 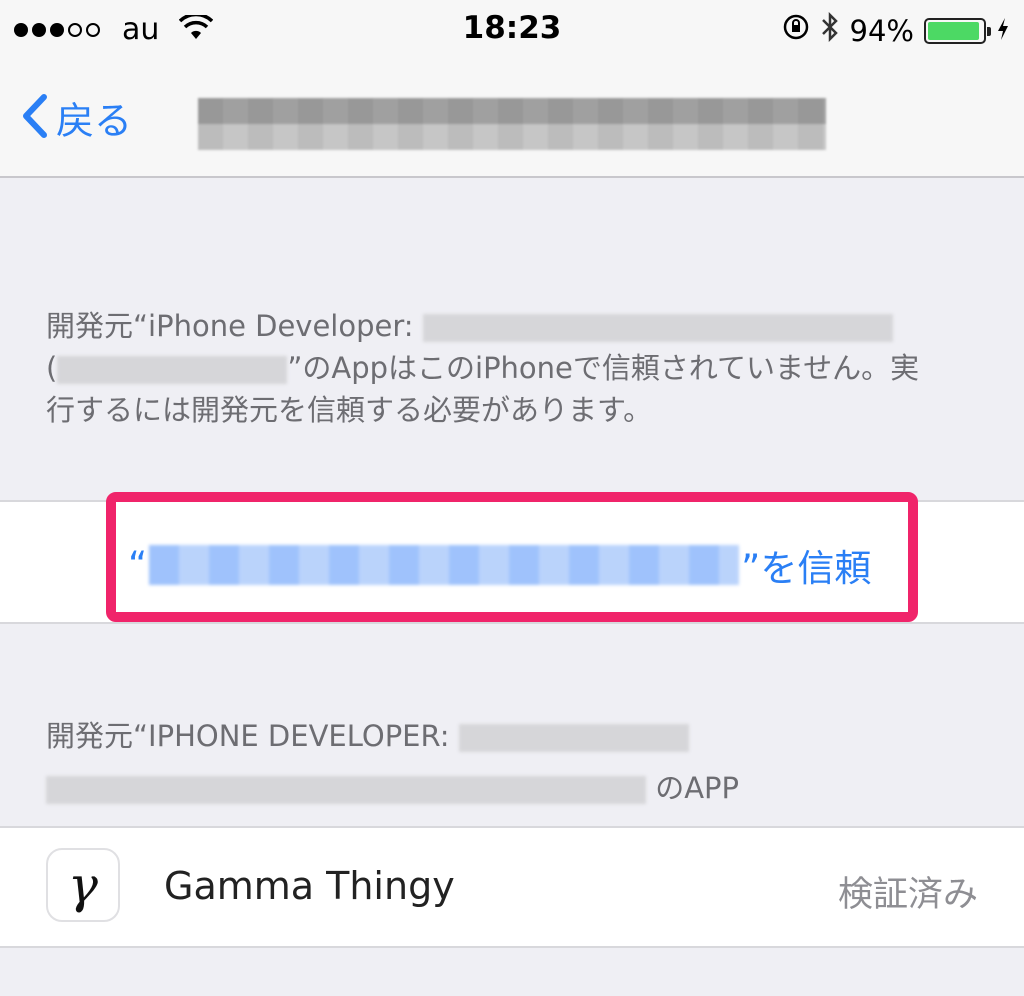 I want to click on verification-status: 検証済み, so click(x=907, y=895).